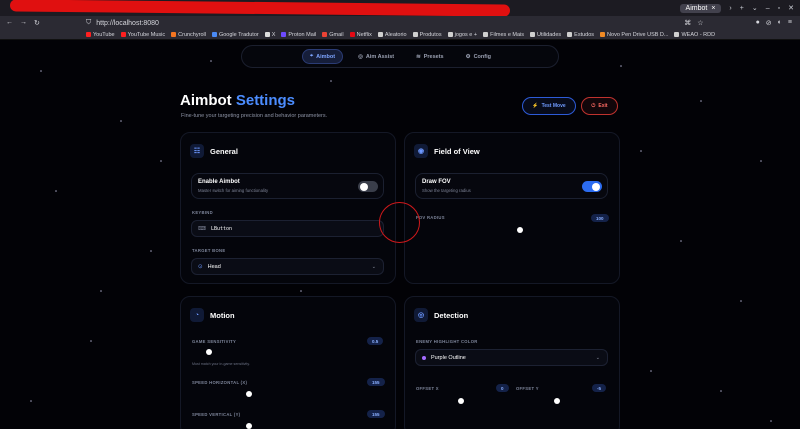  I want to click on bookmark-item: Crunchyroll, so click(188, 35).